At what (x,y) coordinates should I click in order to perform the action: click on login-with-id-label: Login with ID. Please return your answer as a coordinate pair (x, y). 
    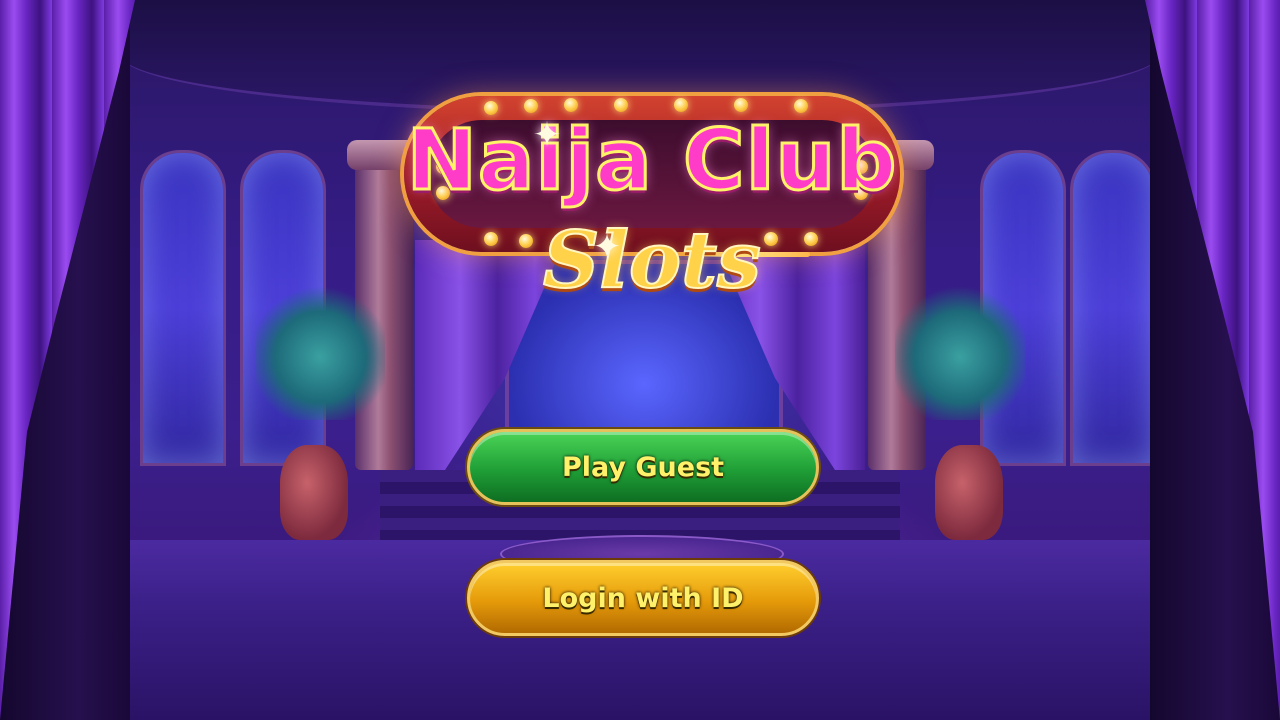
    Looking at the image, I should click on (643, 598).